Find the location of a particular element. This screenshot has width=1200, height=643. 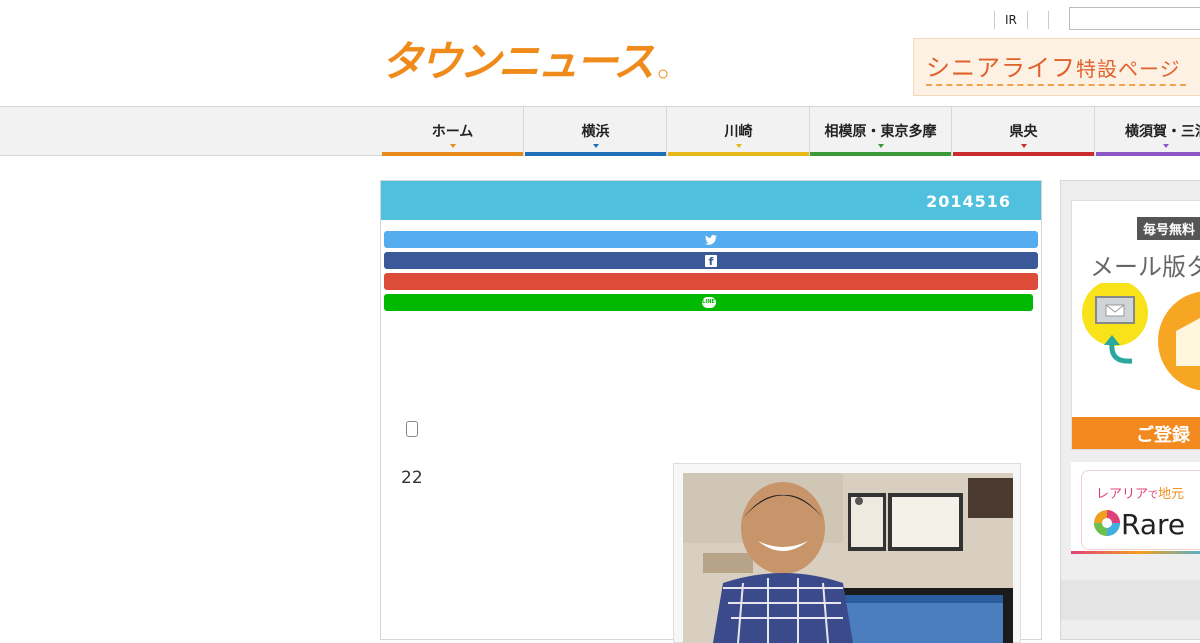

nav-item-kenou: 県央 is located at coordinates (1024, 131).